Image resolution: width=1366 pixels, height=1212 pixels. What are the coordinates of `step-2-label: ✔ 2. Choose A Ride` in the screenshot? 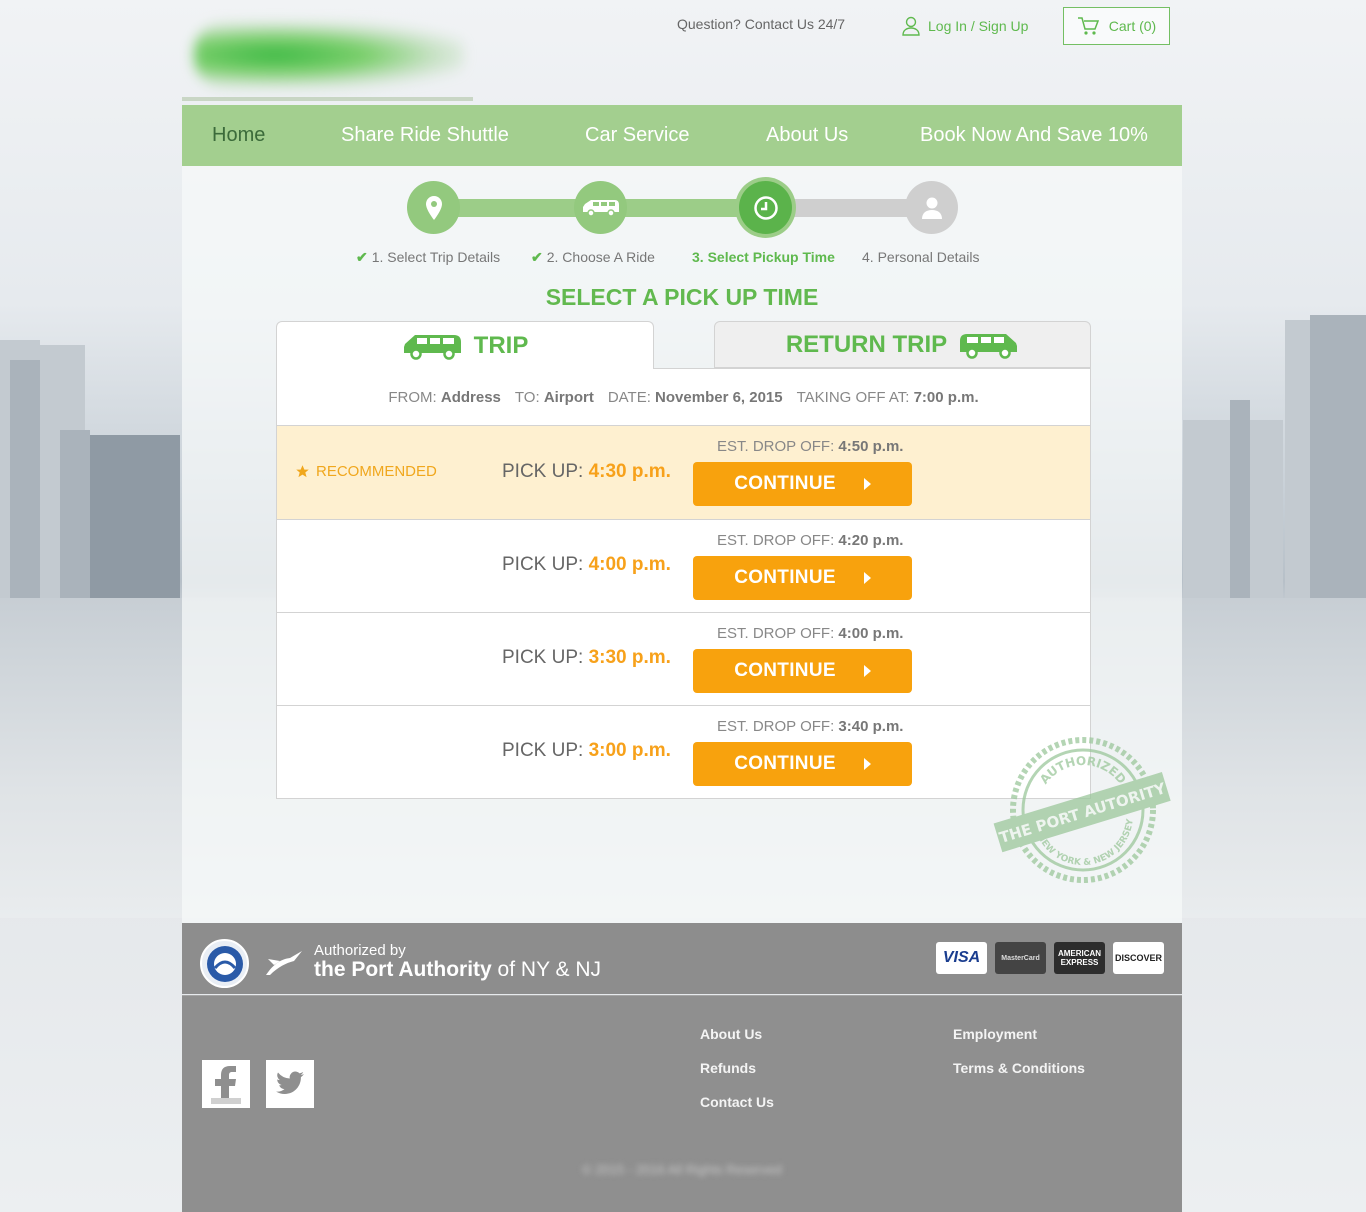 It's located at (593, 257).